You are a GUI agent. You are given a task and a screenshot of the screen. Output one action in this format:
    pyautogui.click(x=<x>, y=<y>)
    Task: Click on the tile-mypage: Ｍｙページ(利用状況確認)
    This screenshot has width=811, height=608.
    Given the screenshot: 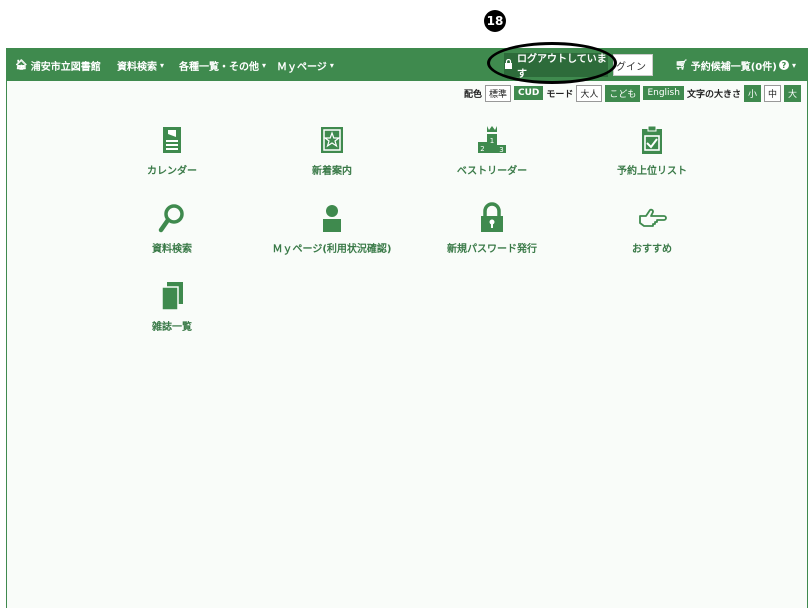 What is the action you would take?
    pyautogui.click(x=332, y=228)
    